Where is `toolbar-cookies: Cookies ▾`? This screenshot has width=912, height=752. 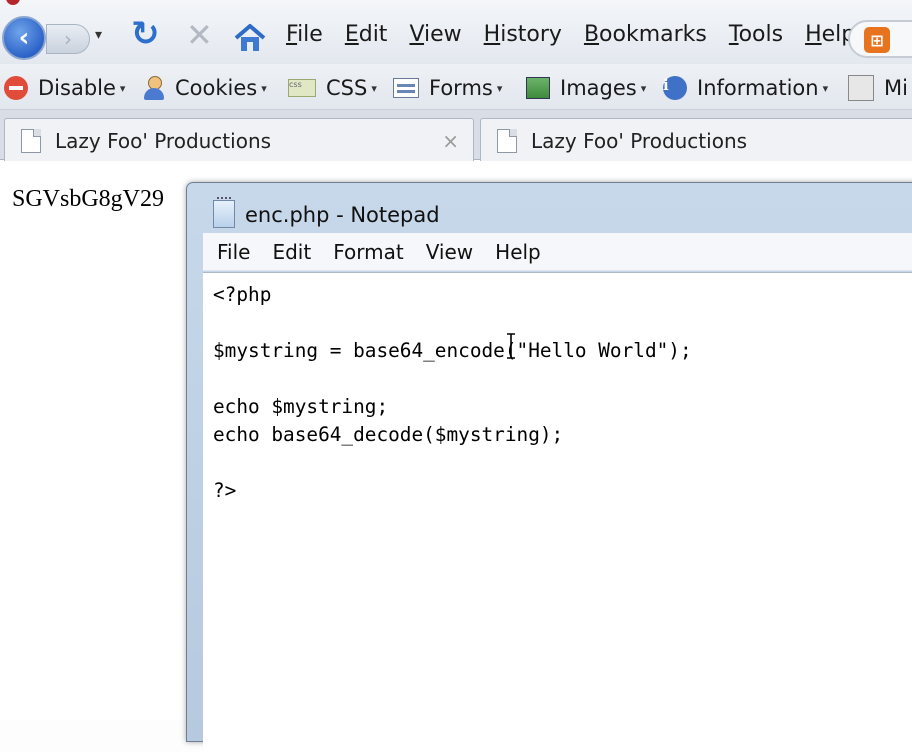 toolbar-cookies: Cookies ▾ is located at coordinates (205, 88).